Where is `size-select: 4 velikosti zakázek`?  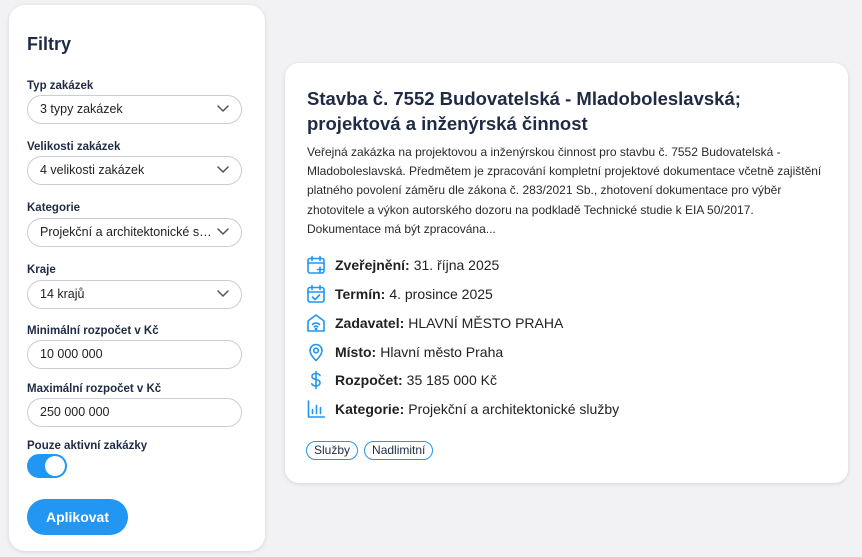 size-select: 4 velikosti zakázek is located at coordinates (134, 170).